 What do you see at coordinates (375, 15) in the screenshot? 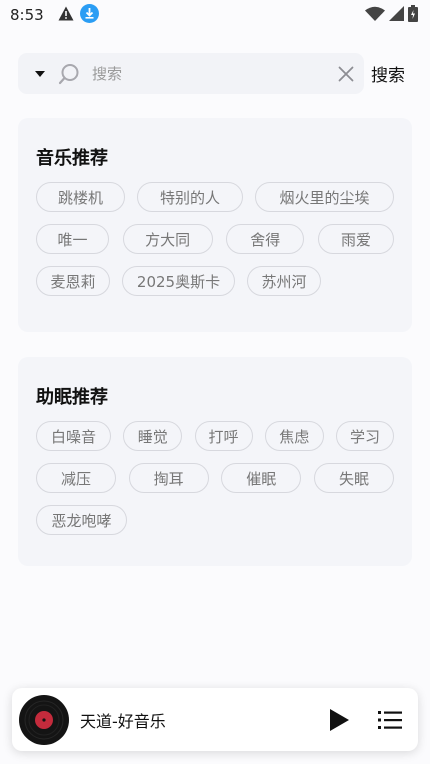
I see `wifi-icon` at bounding box center [375, 15].